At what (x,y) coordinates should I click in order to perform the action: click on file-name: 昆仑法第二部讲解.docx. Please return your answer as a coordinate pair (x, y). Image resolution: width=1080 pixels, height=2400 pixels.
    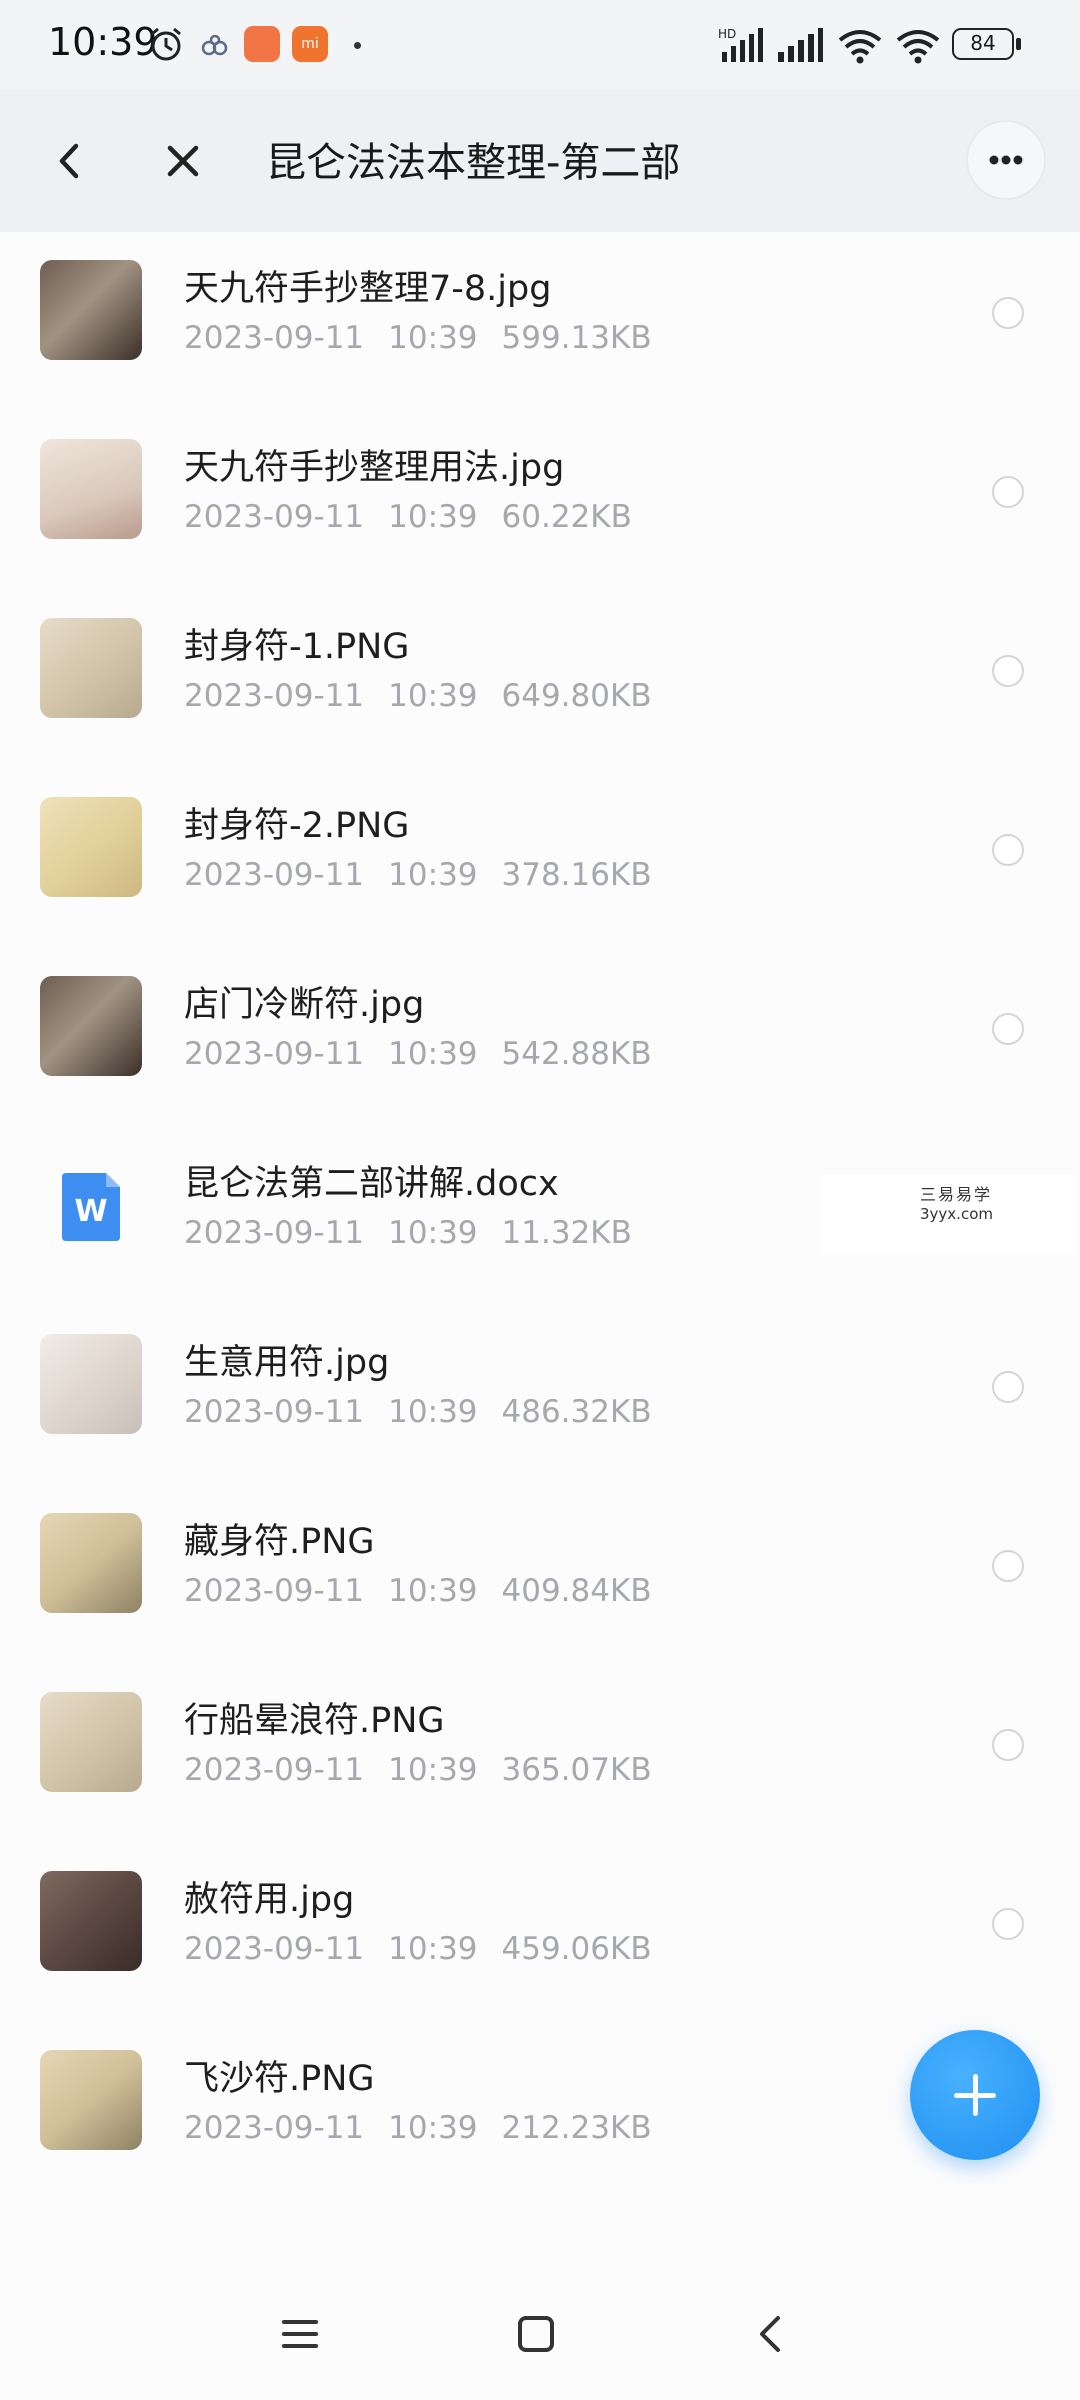
    Looking at the image, I should click on (371, 1184).